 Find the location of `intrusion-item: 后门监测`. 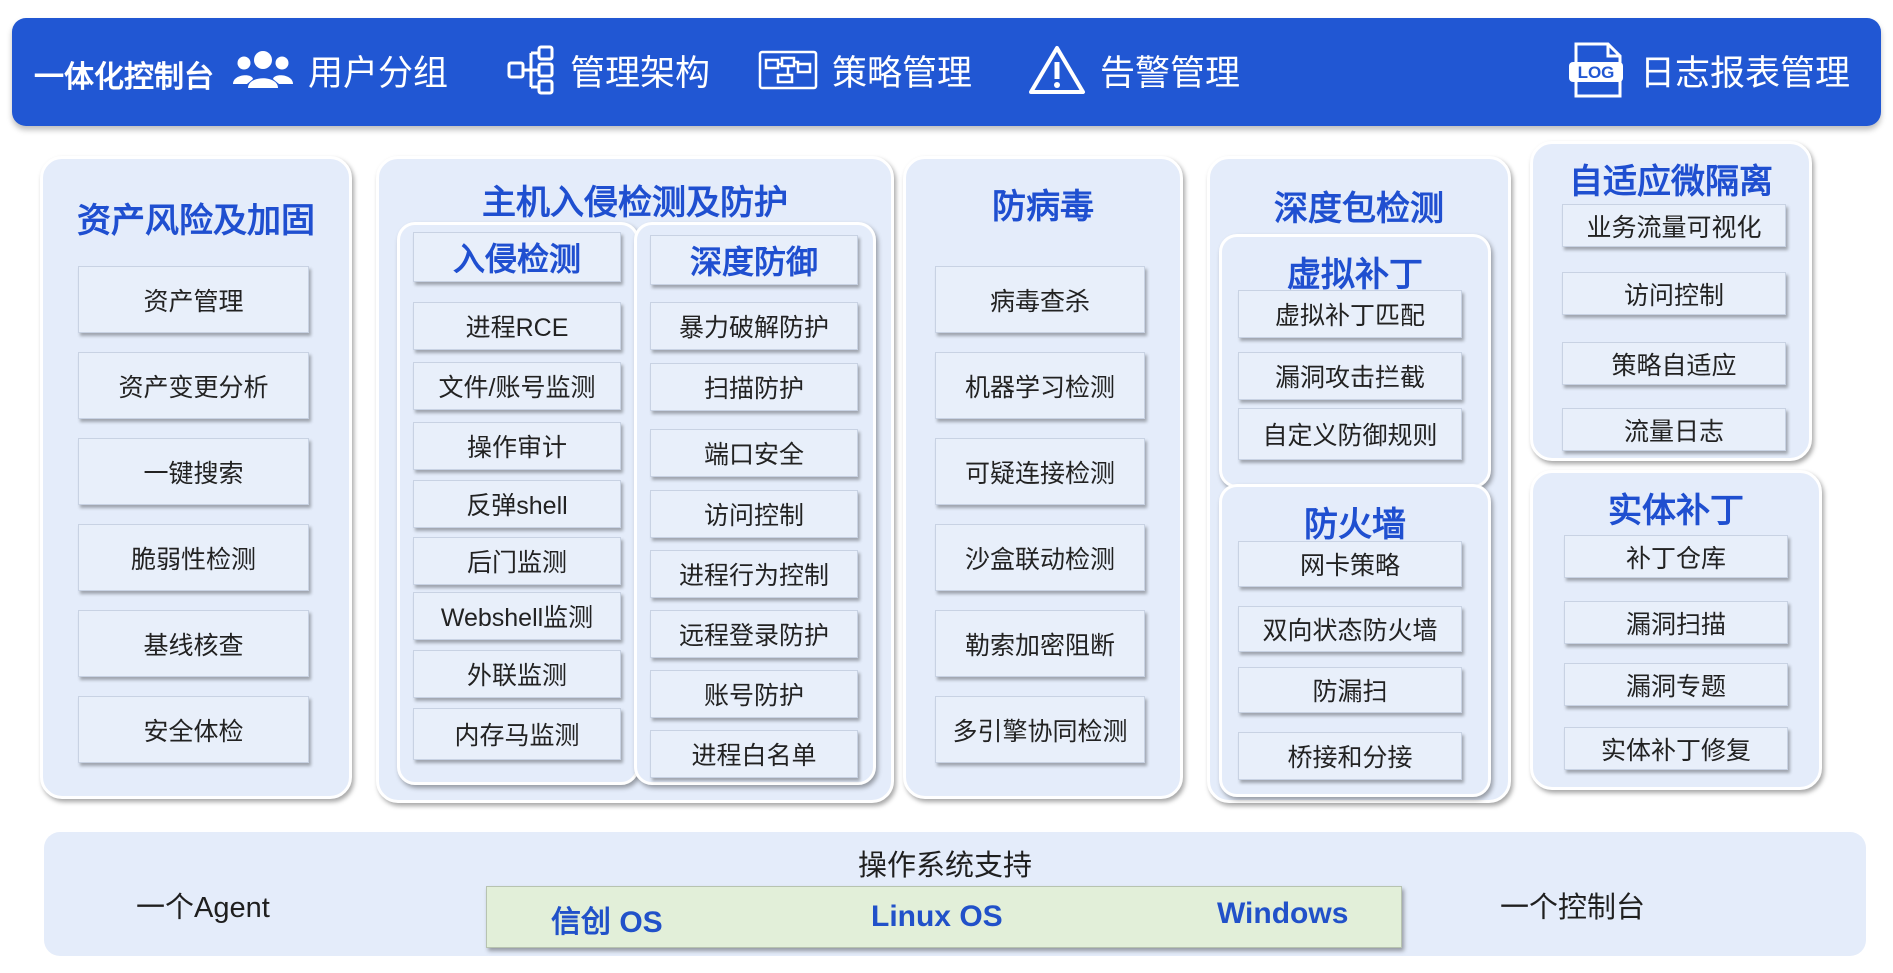

intrusion-item: 后门监测 is located at coordinates (517, 561).